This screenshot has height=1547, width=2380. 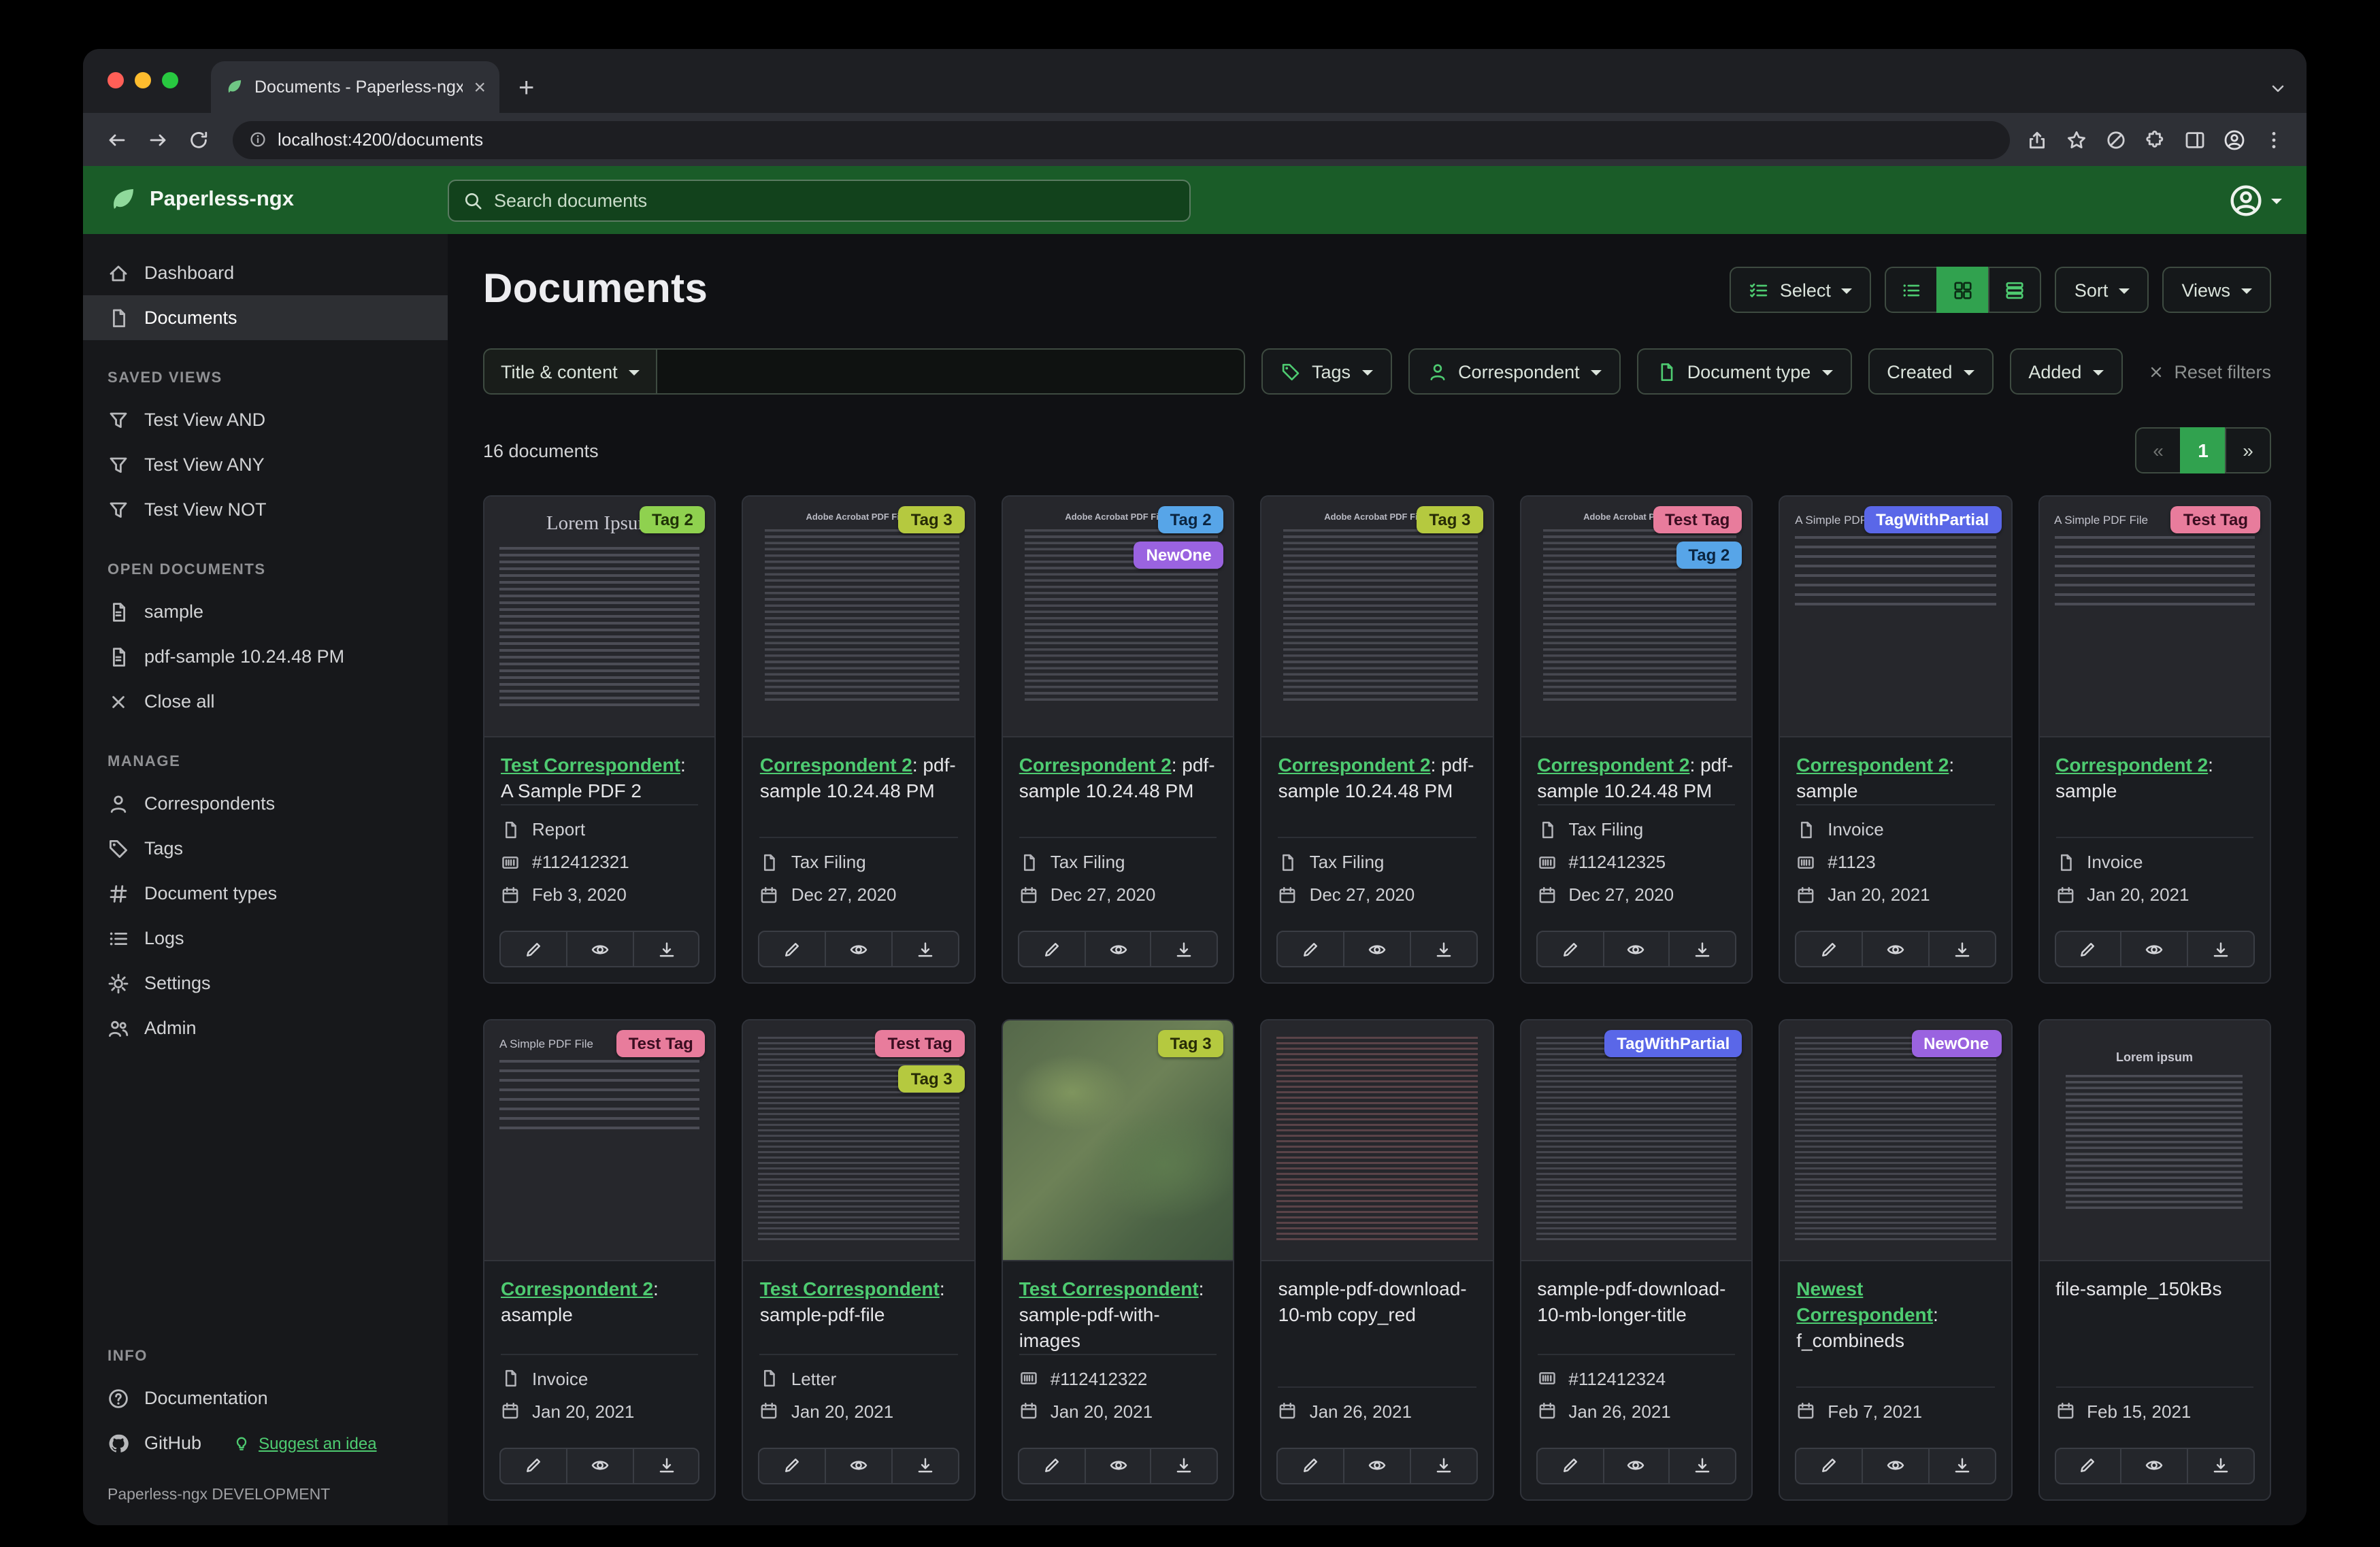 What do you see at coordinates (2066, 371) in the screenshot?
I see `added-filter-button: Added` at bounding box center [2066, 371].